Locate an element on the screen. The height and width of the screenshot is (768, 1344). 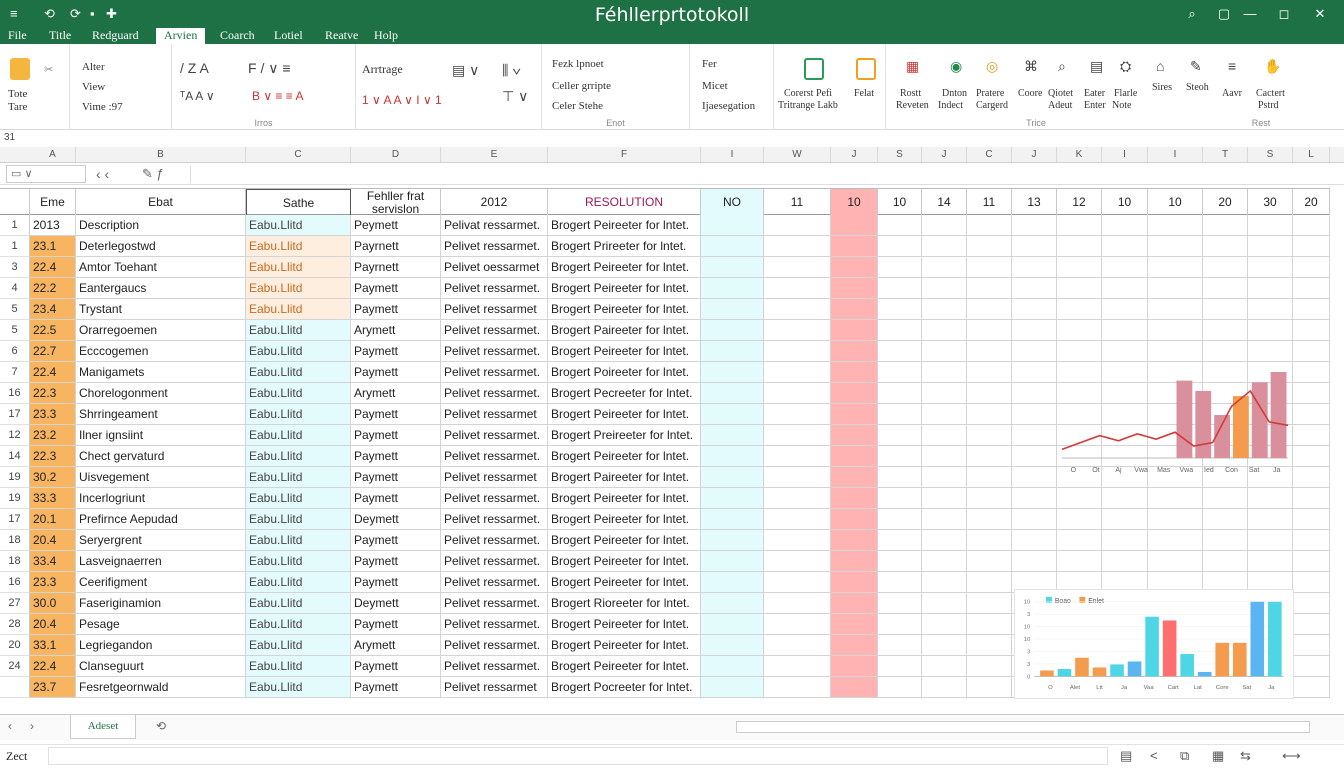
conditional-format-icon is located at coordinates (814, 69).